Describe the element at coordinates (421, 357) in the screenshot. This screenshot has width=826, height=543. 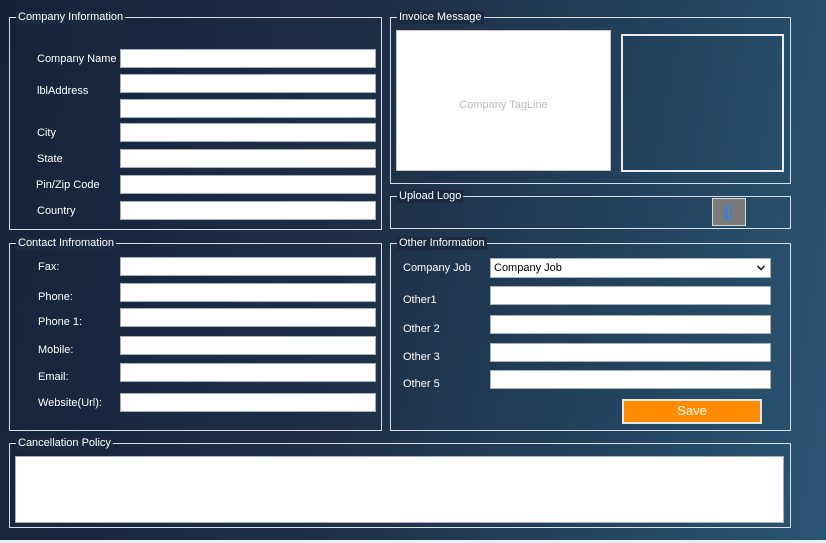
I see `other3-label: Other 3` at that location.